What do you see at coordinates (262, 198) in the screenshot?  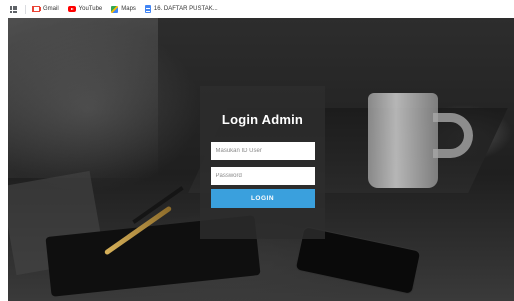 I see `login-button: LOGIN` at bounding box center [262, 198].